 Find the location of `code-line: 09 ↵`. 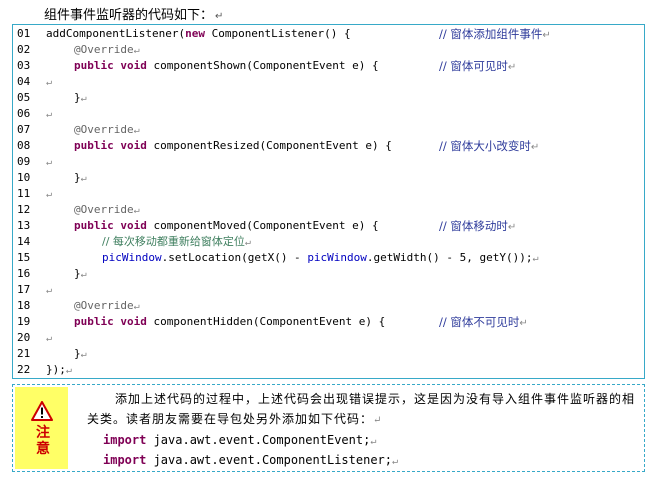

code-line: 09 ↵ is located at coordinates (328, 162).